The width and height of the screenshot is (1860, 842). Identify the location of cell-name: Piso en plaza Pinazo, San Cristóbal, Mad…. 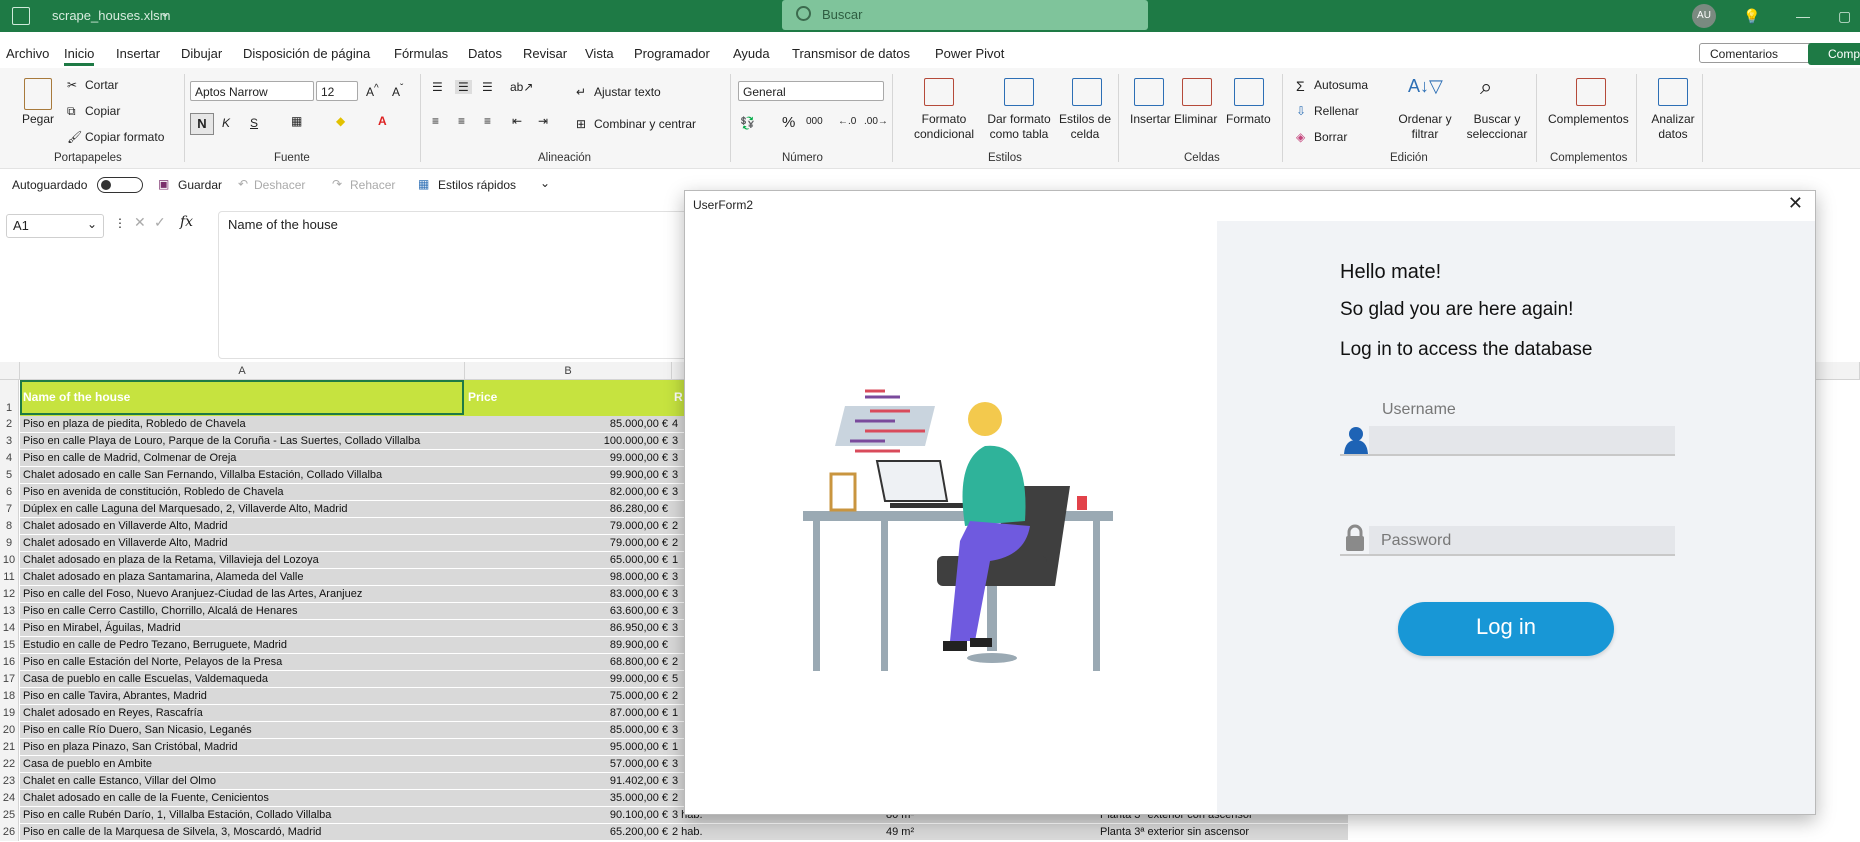
(242, 747).